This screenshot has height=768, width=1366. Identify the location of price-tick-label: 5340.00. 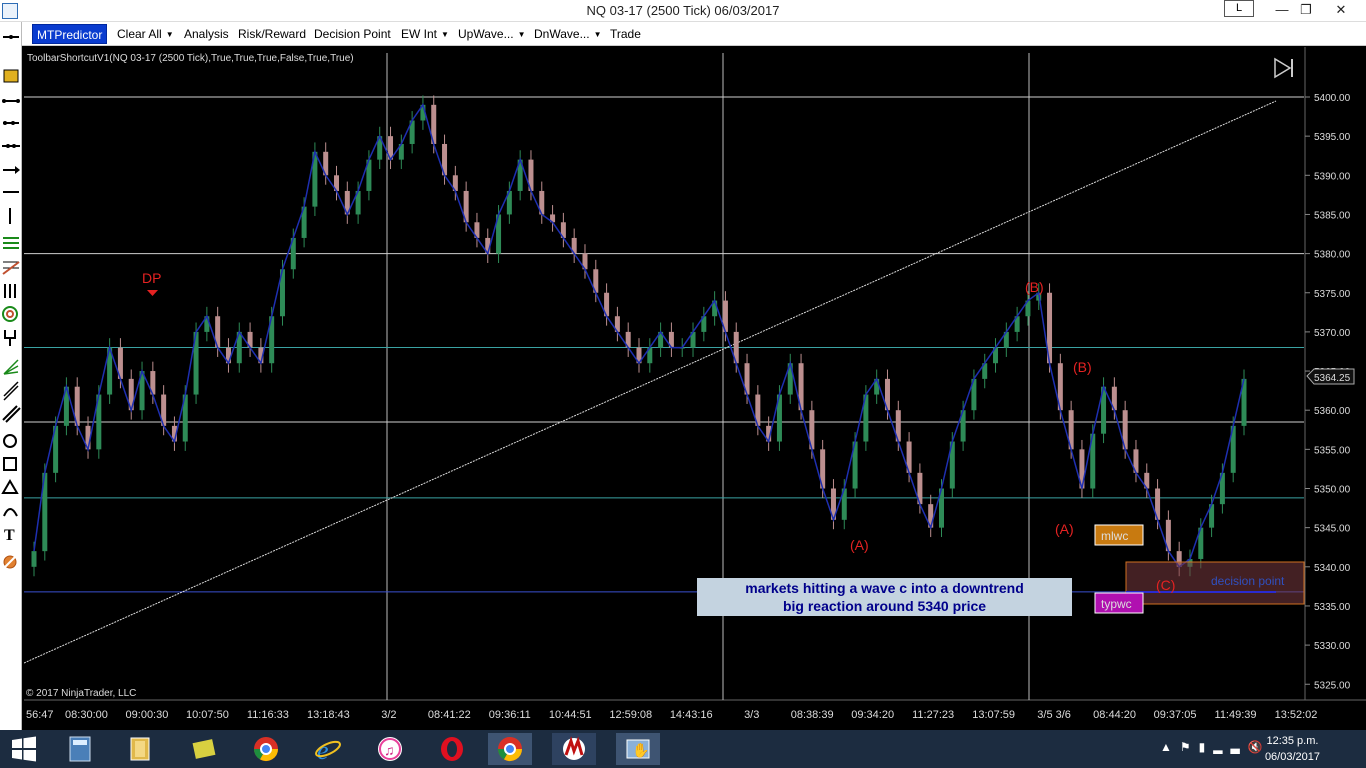
(1332, 568).